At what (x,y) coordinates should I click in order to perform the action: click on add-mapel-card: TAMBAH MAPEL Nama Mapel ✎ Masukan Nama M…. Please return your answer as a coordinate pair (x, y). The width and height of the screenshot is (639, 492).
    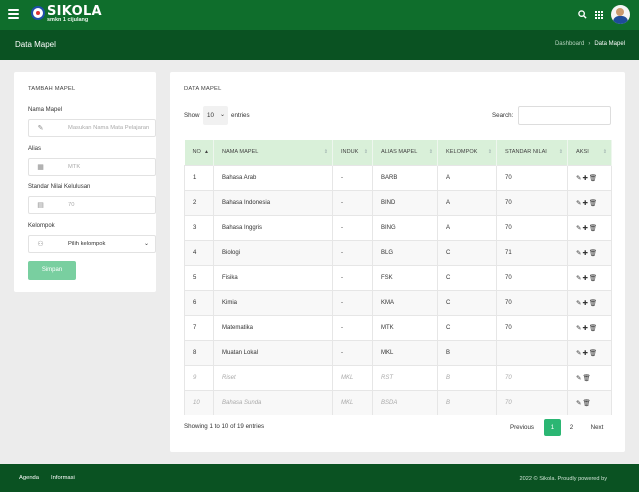
    Looking at the image, I should click on (85, 182).